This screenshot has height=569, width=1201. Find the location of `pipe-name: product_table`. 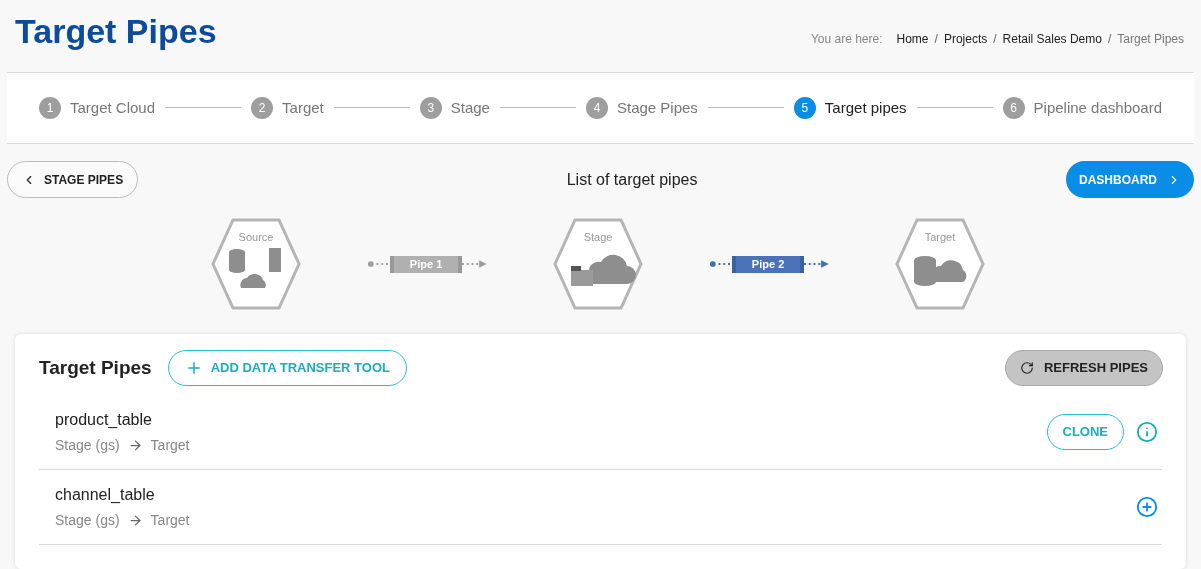

pipe-name: product_table is located at coordinates (104, 420).